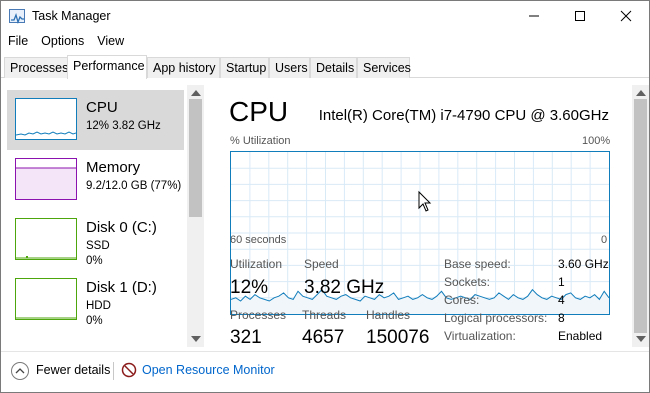 This screenshot has width=650, height=393. Describe the element at coordinates (46, 119) in the screenshot. I see `cpu-thumbnail-graph` at that location.